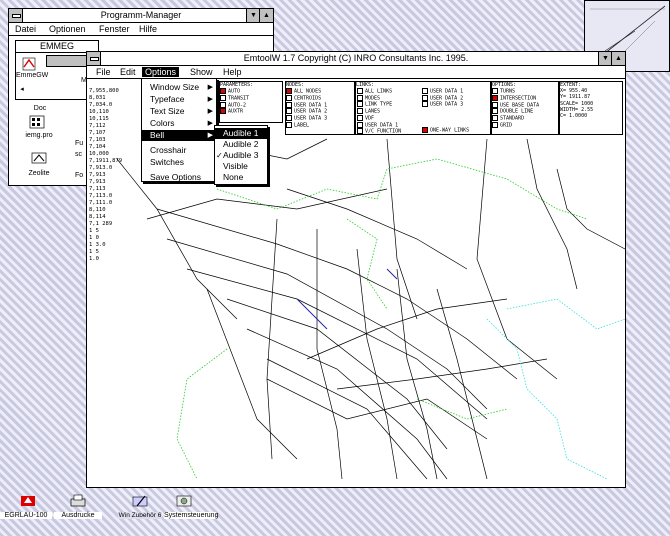 Image resolution: width=670 pixels, height=536 pixels. I want to click on options-menu-item: Text Size ▶, so click(179, 111).